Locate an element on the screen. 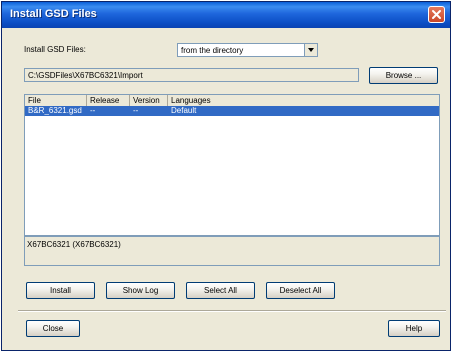 The width and height of the screenshot is (453, 353). cell-file: B&R_6321.gsd is located at coordinates (55, 110).